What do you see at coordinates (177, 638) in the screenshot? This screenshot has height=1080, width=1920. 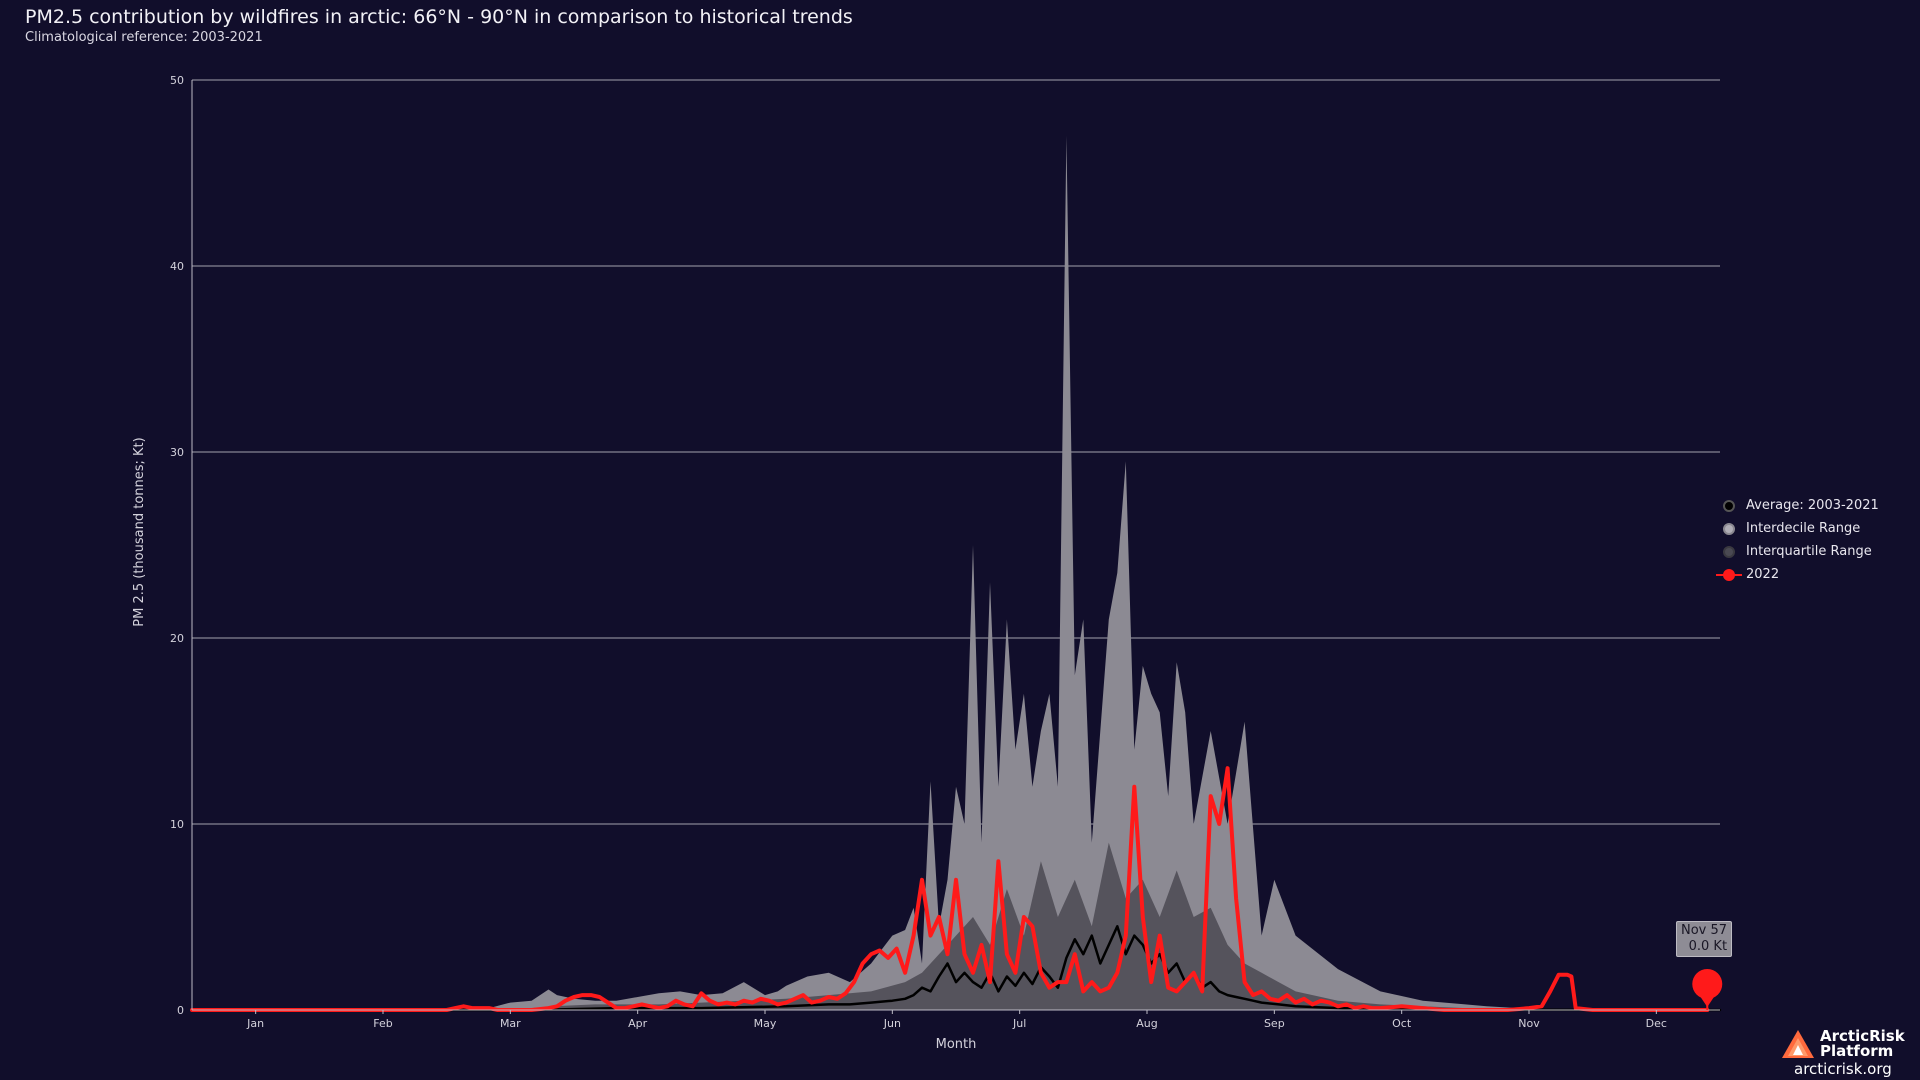 I see `y-tick-label: 20` at bounding box center [177, 638].